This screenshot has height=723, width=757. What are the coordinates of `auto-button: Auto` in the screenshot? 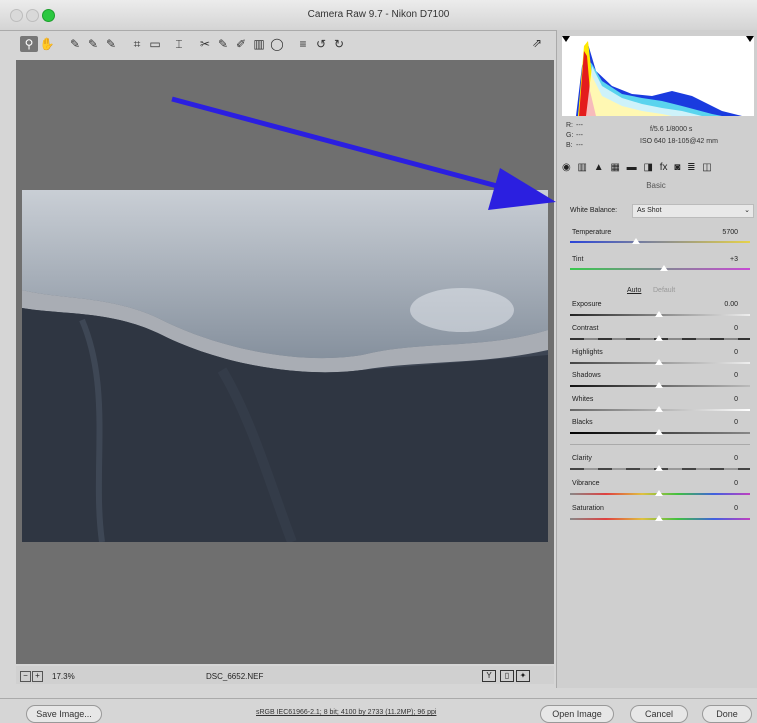 It's located at (634, 290).